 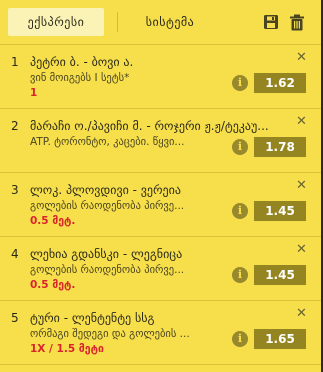 I want to click on tab-divider, so click(x=117, y=22).